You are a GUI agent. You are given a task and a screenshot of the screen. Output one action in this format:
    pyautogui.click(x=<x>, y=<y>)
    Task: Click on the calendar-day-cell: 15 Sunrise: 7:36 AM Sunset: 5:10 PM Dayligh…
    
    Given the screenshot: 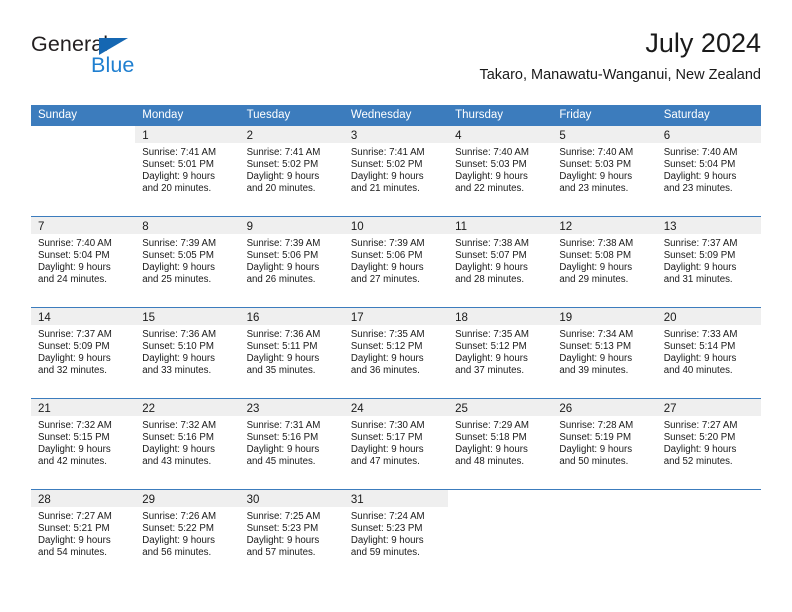 What is the action you would take?
    pyautogui.click(x=187, y=353)
    